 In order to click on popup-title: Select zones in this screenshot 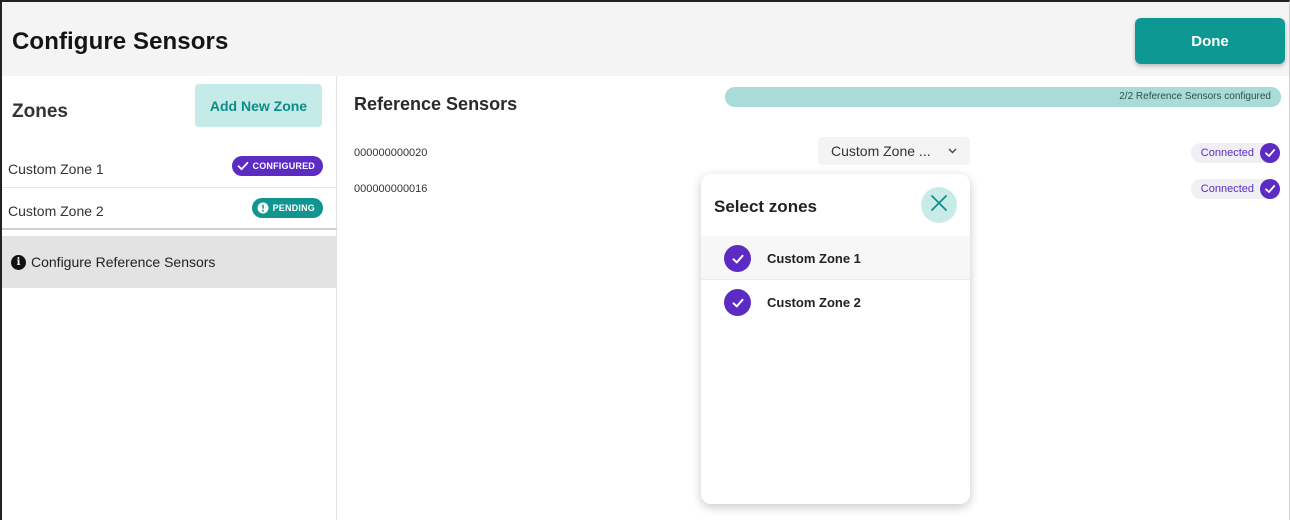, I will do `click(765, 206)`.